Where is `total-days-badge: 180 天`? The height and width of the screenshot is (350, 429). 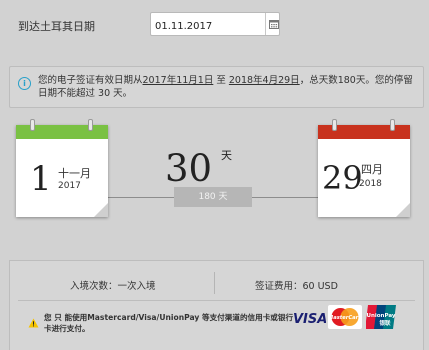
total-days-badge: 180 天 is located at coordinates (213, 197).